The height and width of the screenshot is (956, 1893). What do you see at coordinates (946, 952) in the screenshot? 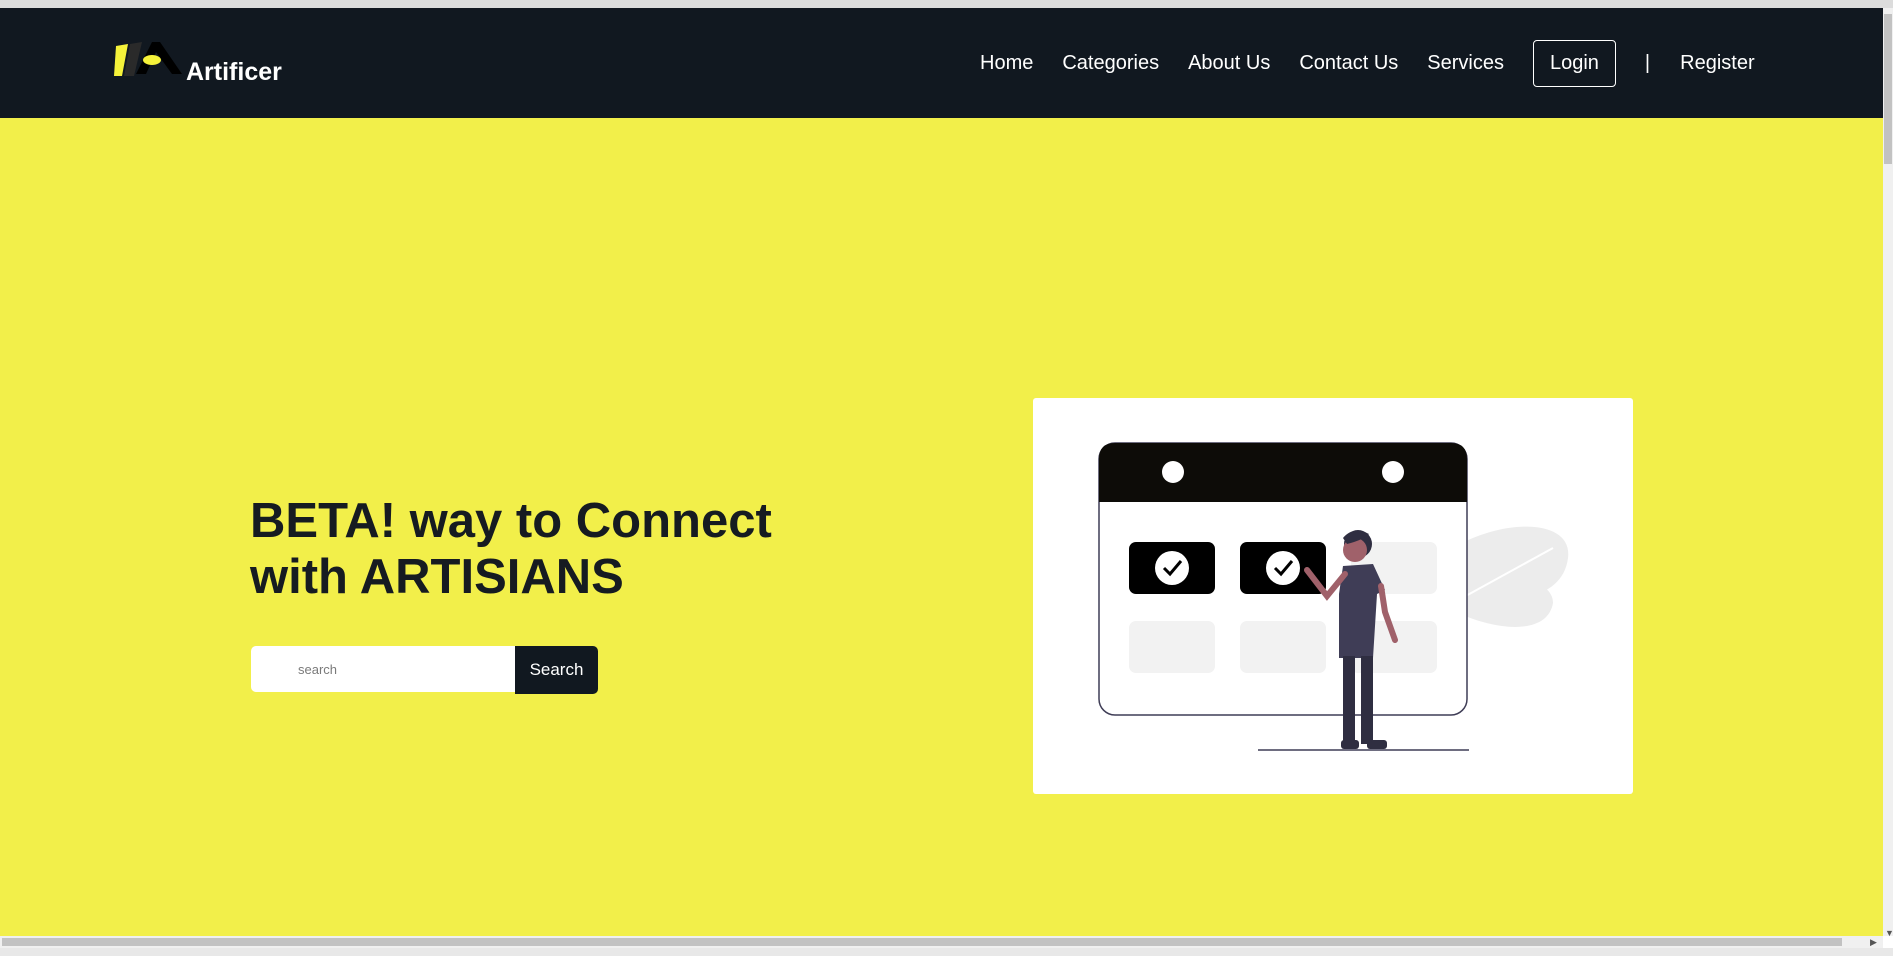
I see `browser-bottom-strip` at bounding box center [946, 952].